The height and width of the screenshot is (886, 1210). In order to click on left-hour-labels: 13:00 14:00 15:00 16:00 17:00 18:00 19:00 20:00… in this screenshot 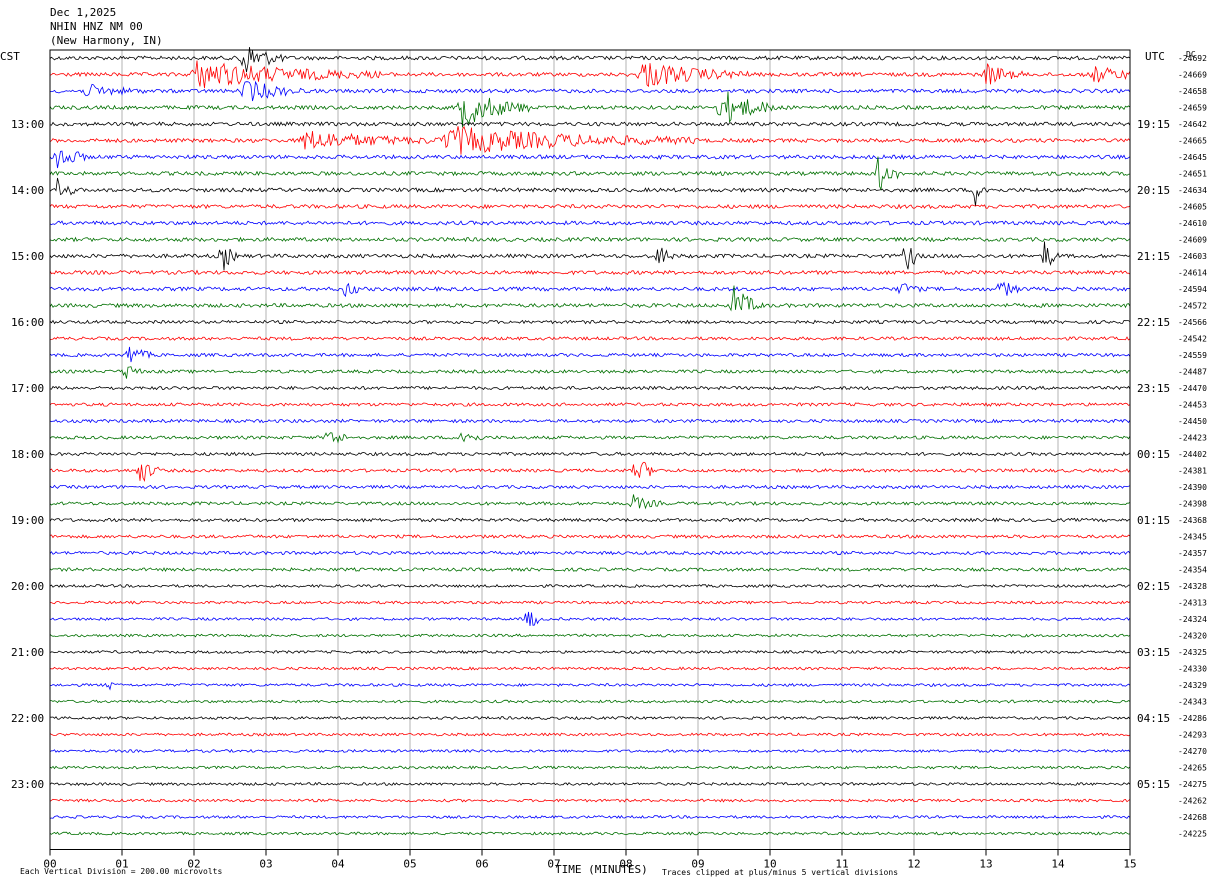, I will do `click(27, 454)`.